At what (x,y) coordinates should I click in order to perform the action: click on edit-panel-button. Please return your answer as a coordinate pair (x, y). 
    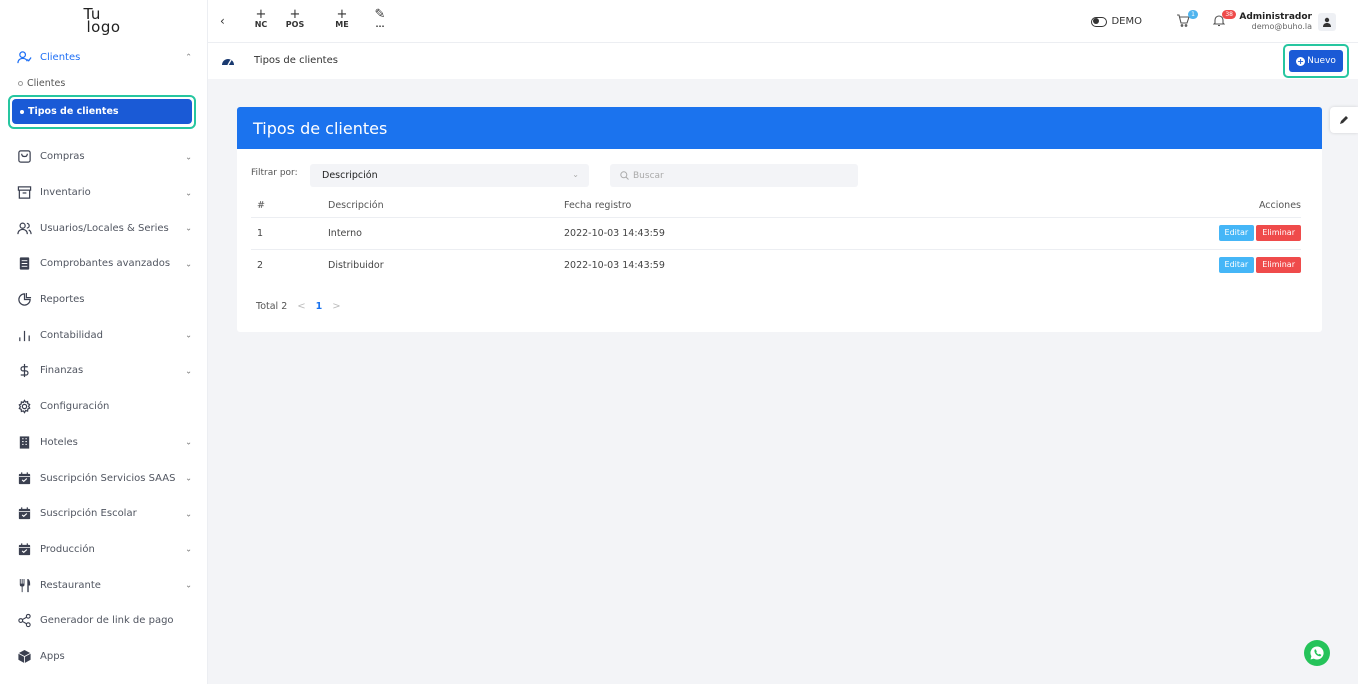
    Looking at the image, I should click on (1344, 120).